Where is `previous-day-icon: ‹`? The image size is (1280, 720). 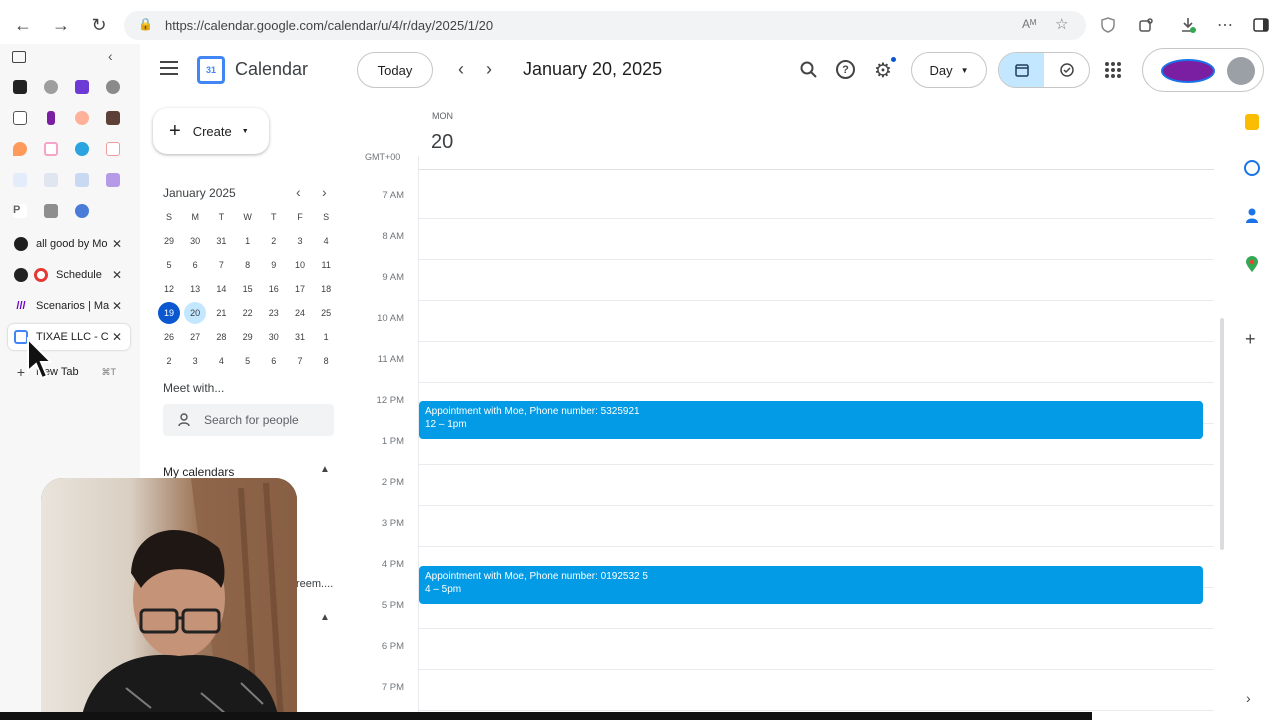 previous-day-icon: ‹ is located at coordinates (461, 69).